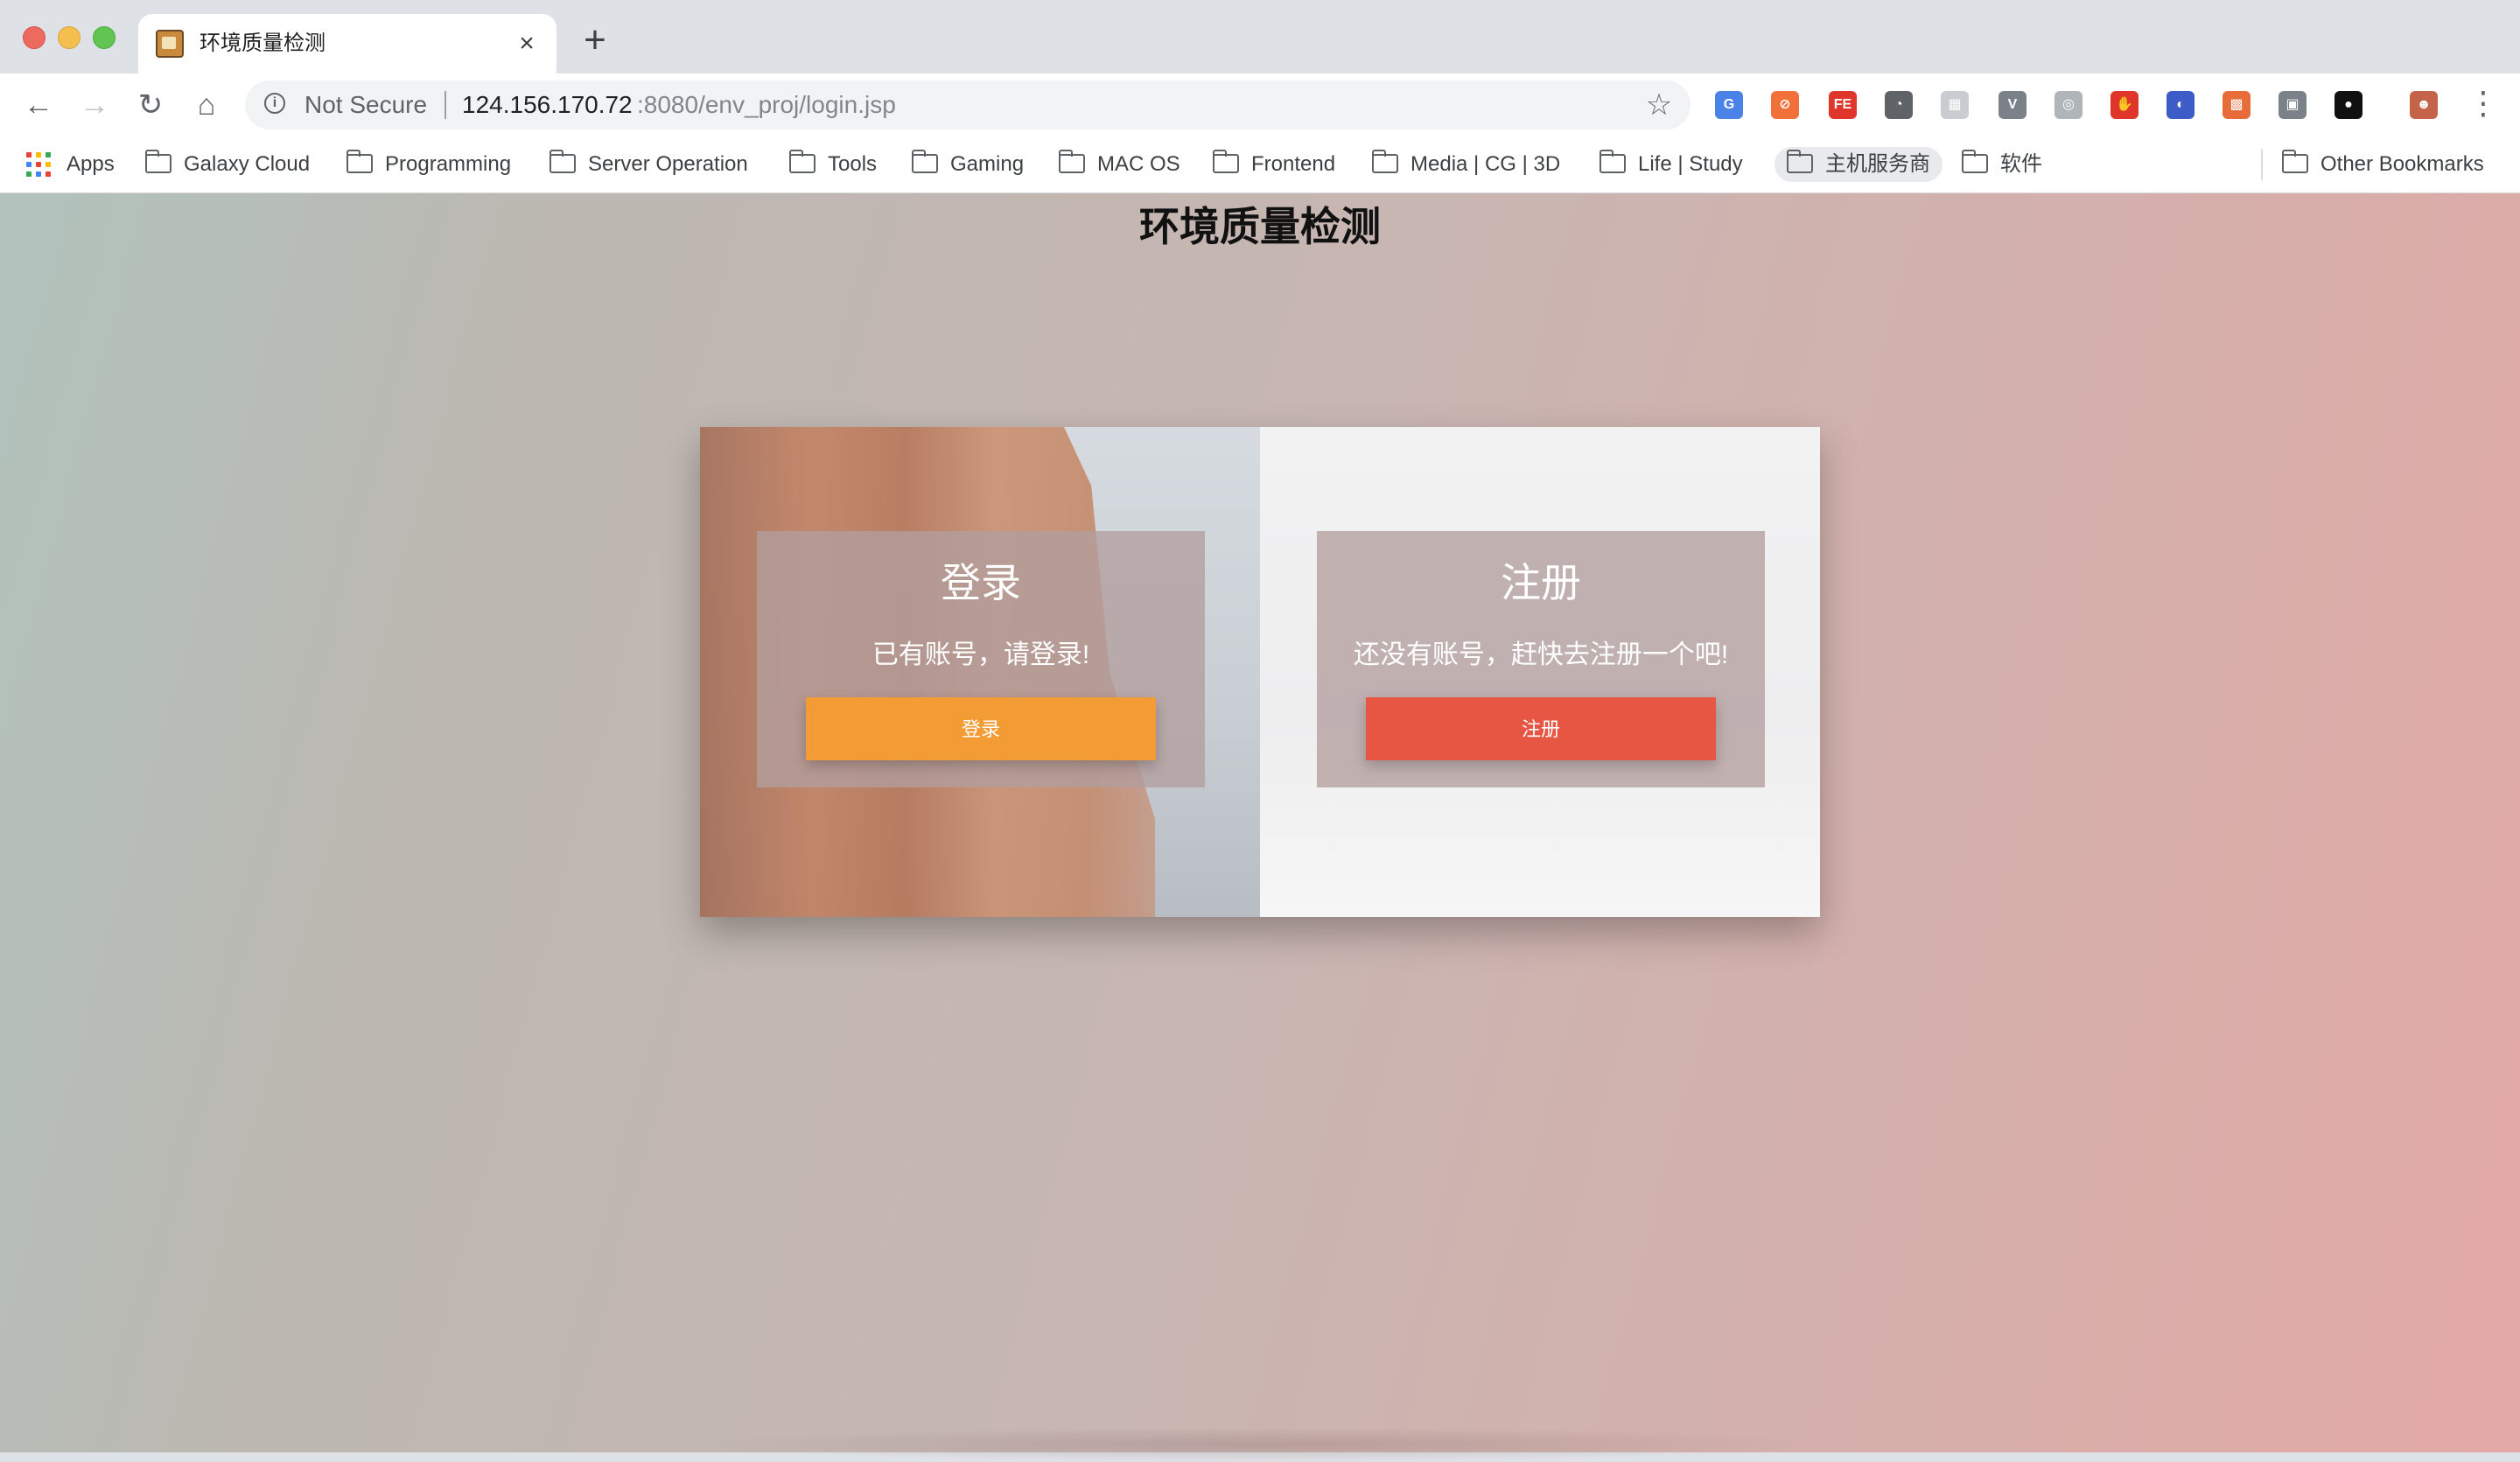  What do you see at coordinates (90, 164) in the screenshot?
I see `bookmark-apps: Apps` at bounding box center [90, 164].